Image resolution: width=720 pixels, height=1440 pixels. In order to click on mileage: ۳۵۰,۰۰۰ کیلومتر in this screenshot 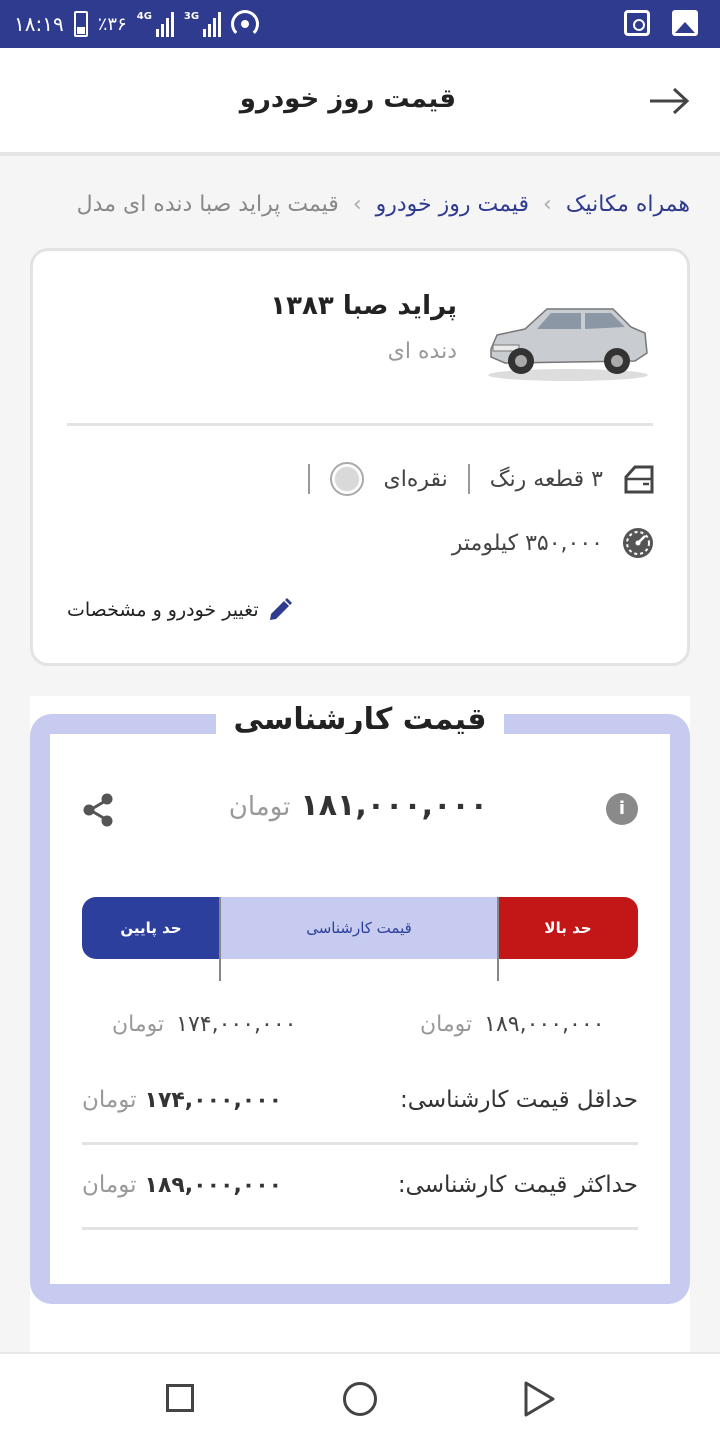, I will do `click(527, 543)`.